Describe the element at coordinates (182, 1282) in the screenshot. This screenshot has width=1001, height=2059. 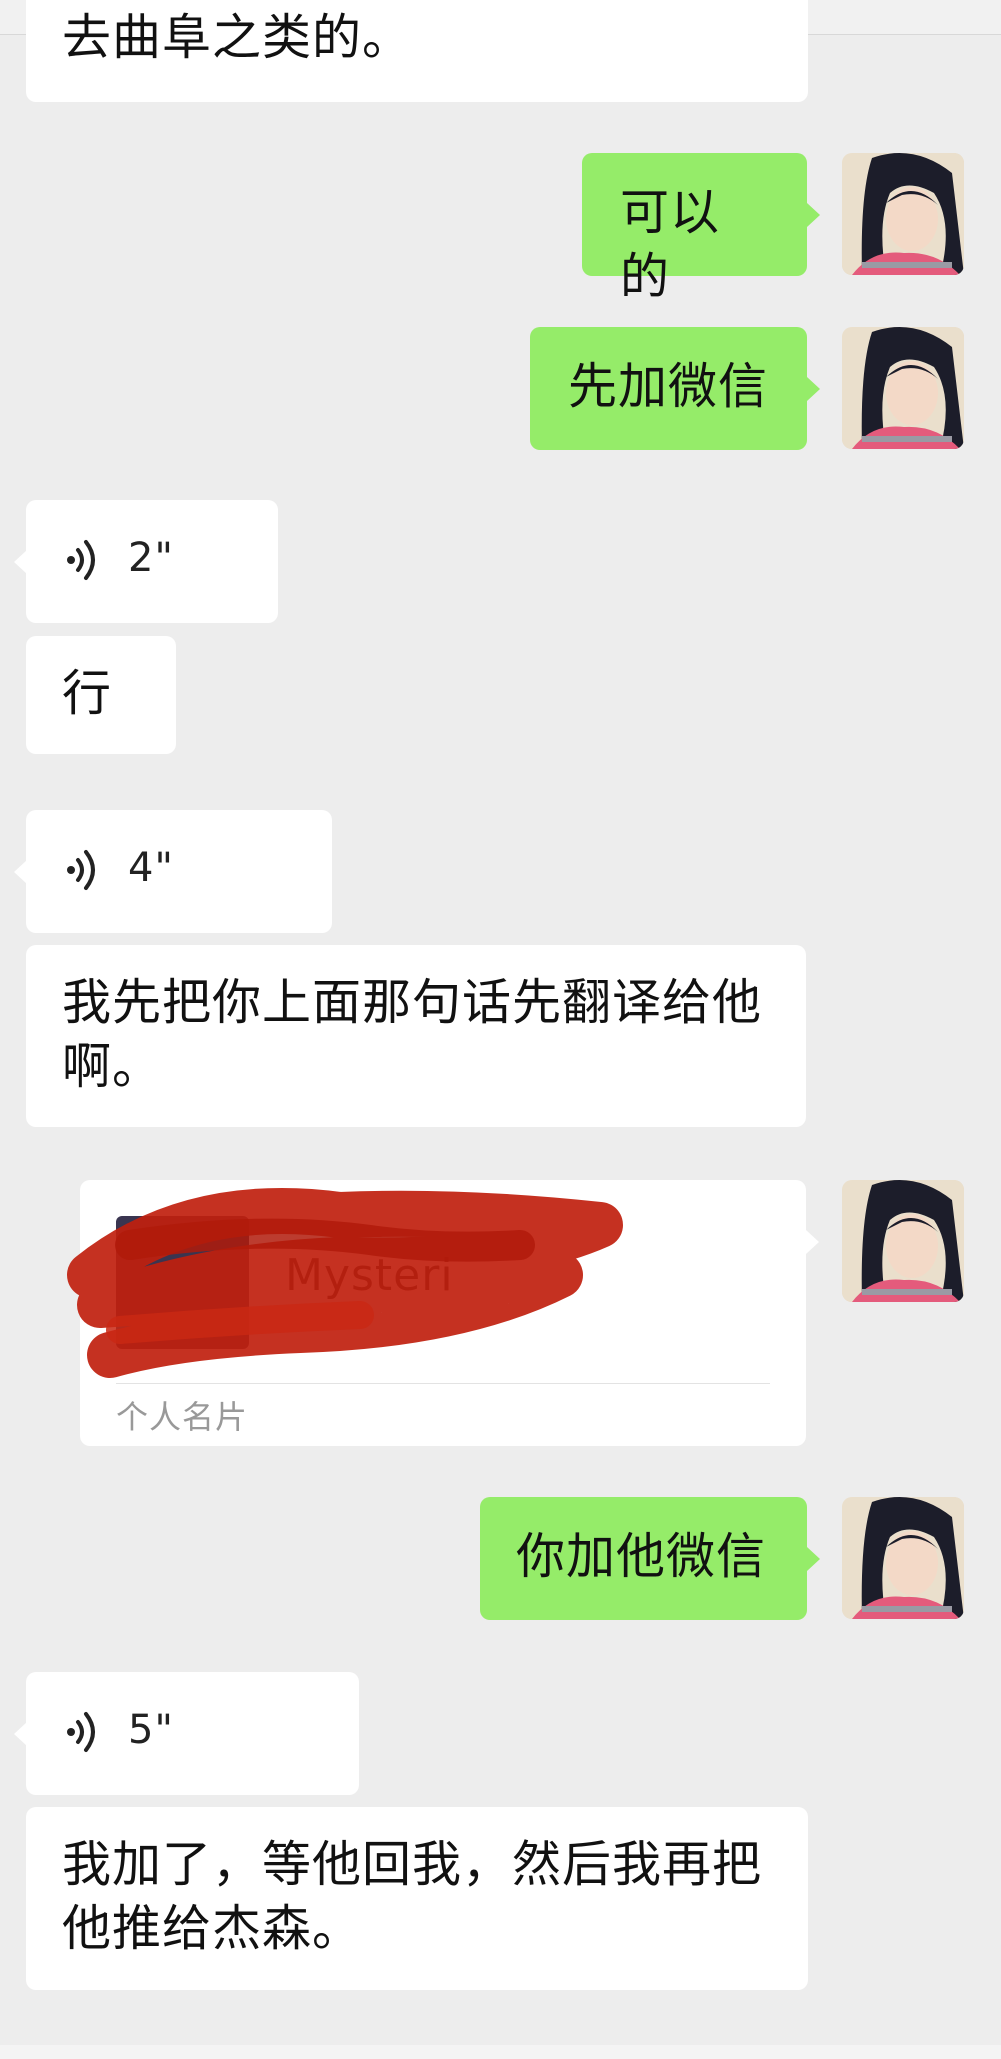
I see `contact-photo` at that location.